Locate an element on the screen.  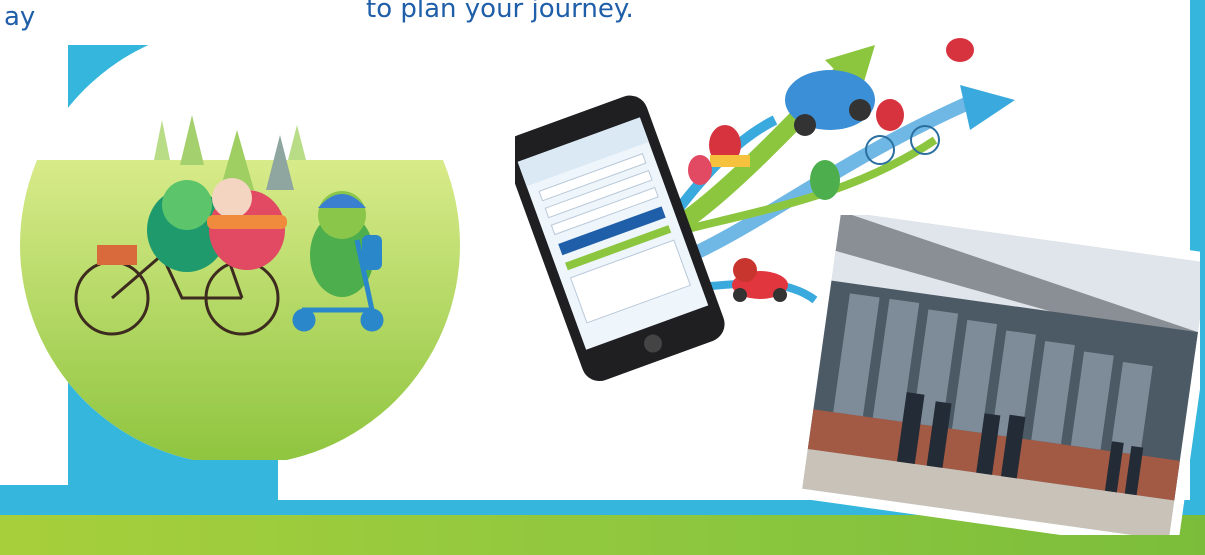
scooter-icon is located at coordinates (760, 280).